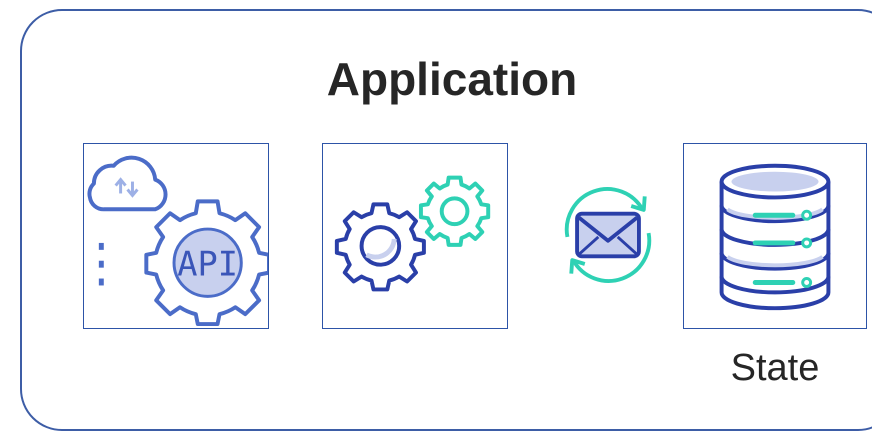 This screenshot has width=872, height=433. I want to click on cloud-api-gear-icon: API, so click(177, 241).